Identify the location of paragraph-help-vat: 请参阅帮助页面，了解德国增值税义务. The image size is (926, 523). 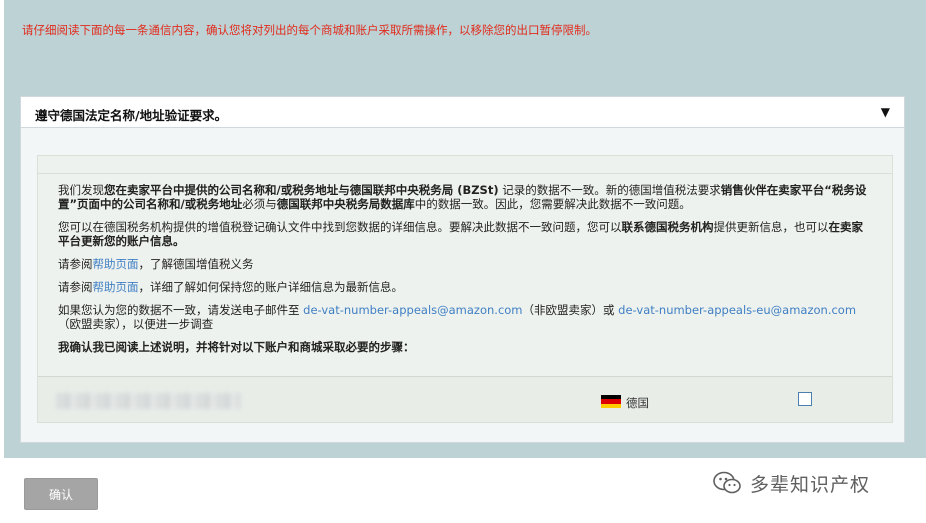
(156, 264).